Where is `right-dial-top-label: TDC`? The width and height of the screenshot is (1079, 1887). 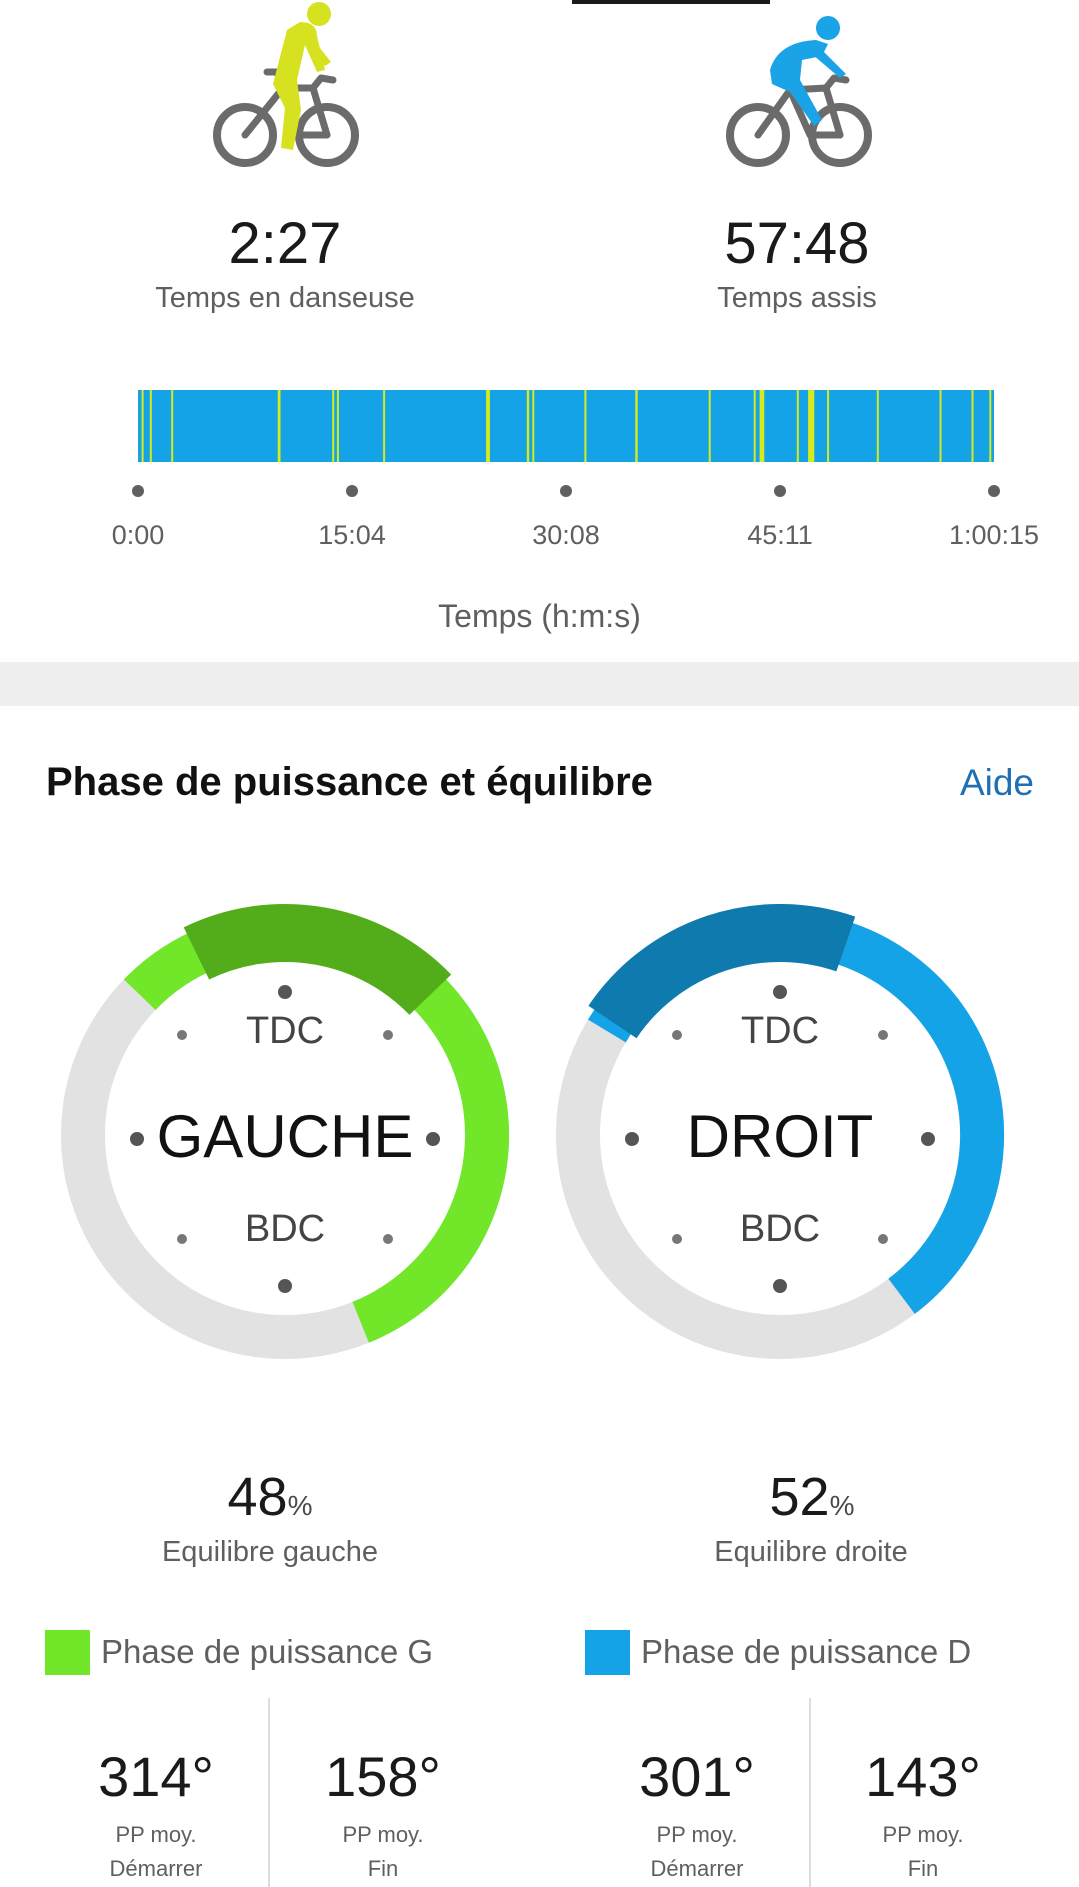 right-dial-top-label: TDC is located at coordinates (780, 1031).